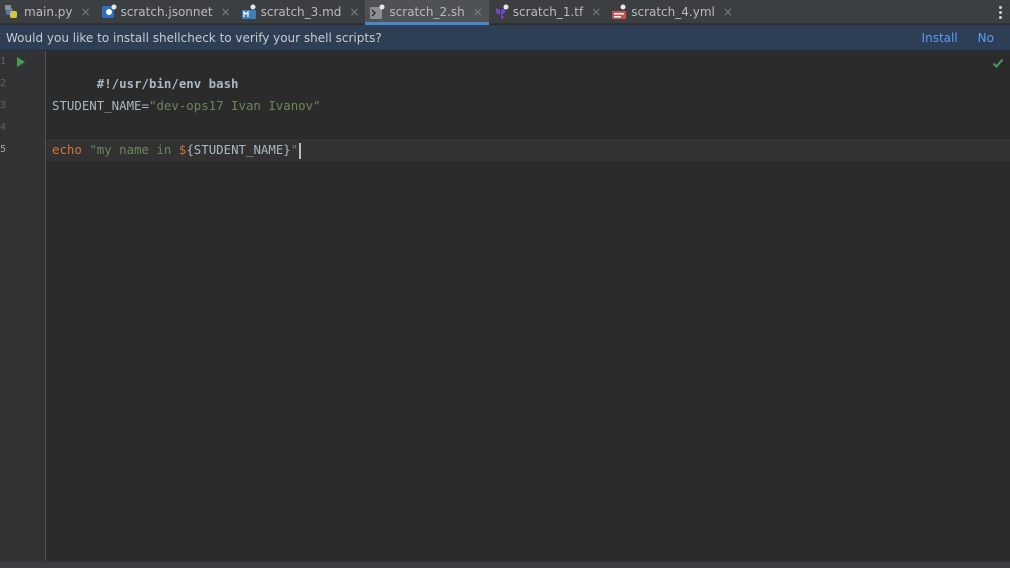 The width and height of the screenshot is (1010, 568). I want to click on tab-label: scratch.jsonnet, so click(166, 12).